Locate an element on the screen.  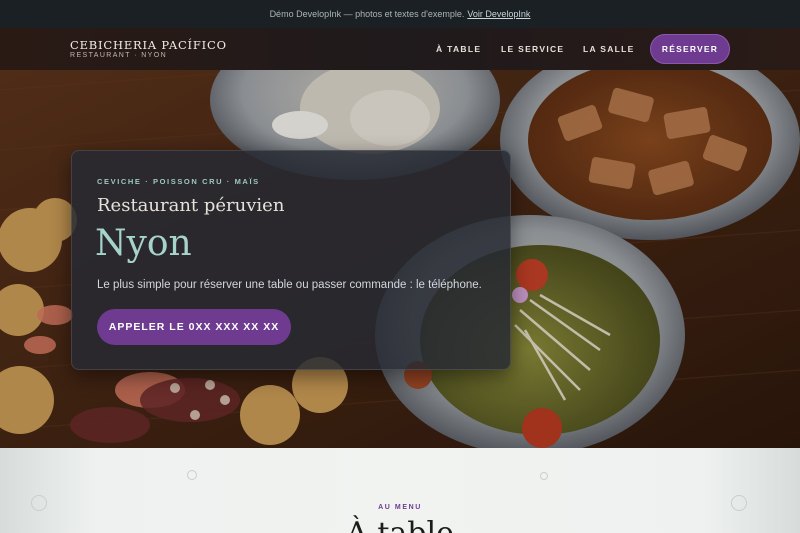
nav-link-le-service: LE SERVICE is located at coordinates (532, 49).